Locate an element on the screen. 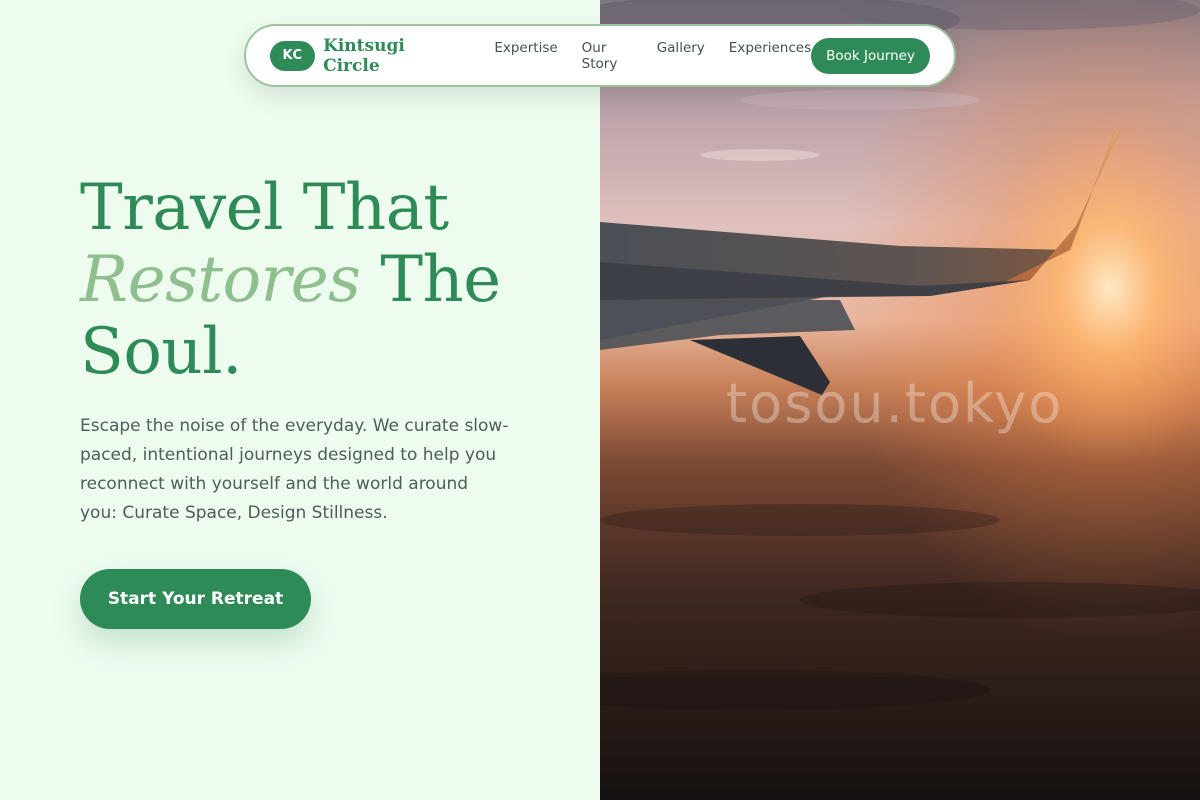 The width and height of the screenshot is (1200, 800). watermark-text: tosou.tokyo is located at coordinates (895, 403).